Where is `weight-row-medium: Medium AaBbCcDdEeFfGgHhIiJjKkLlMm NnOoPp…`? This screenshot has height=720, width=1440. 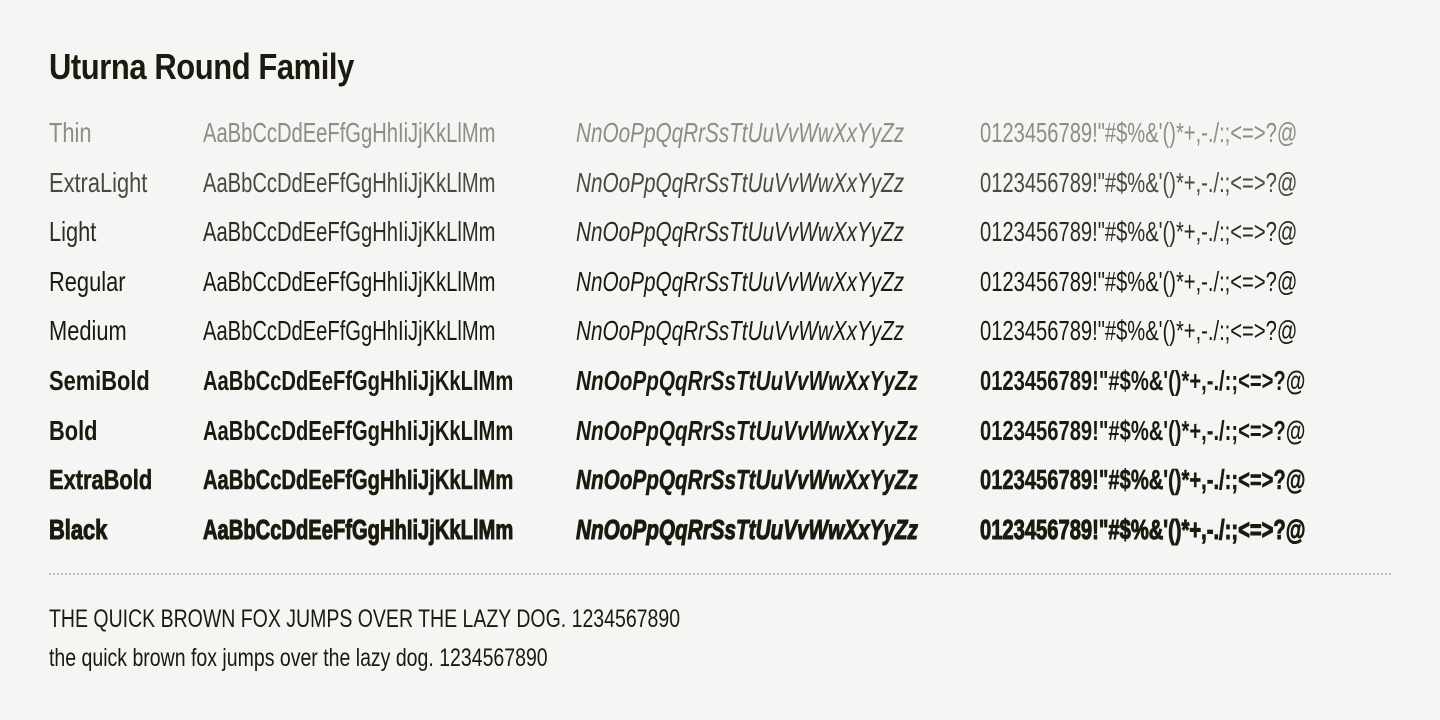
weight-row-medium: Medium AaBbCcDdEeFfGgHhIiJjKkLlMm NnOoPp… is located at coordinates (720, 333).